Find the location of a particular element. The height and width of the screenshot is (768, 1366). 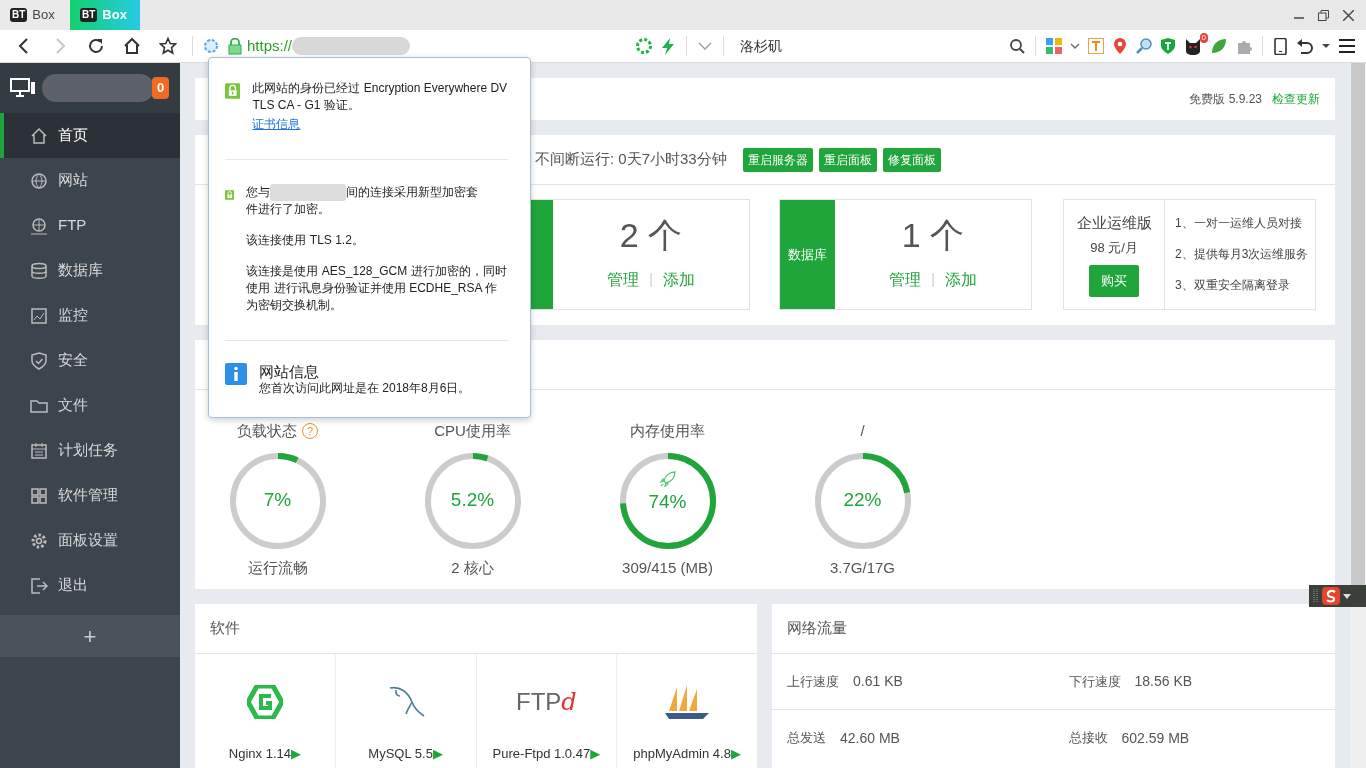

feature-text: 1、一对一运维人员对接 is located at coordinates (1239, 223).